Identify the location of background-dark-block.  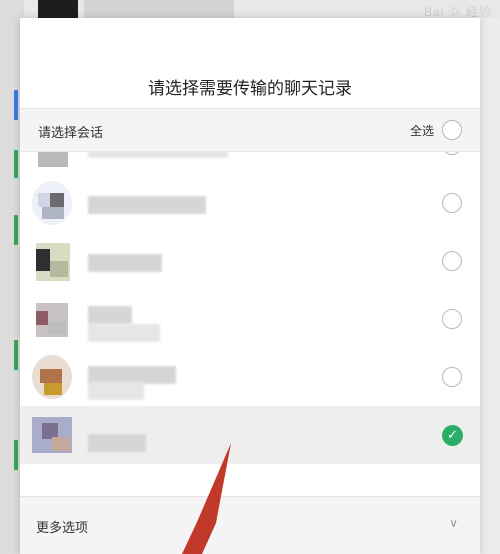
(58, 9).